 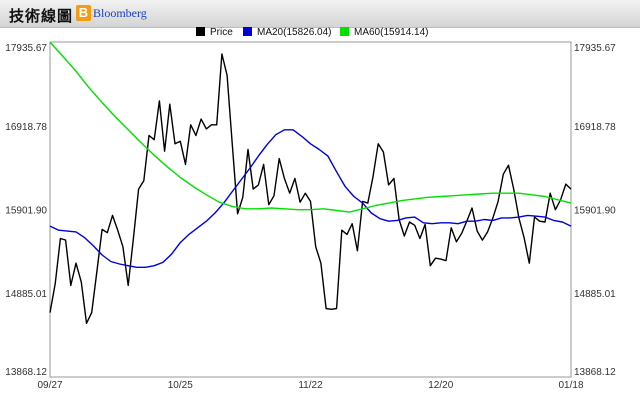 I want to click on x-tick-label: 10/25, so click(x=180, y=385).